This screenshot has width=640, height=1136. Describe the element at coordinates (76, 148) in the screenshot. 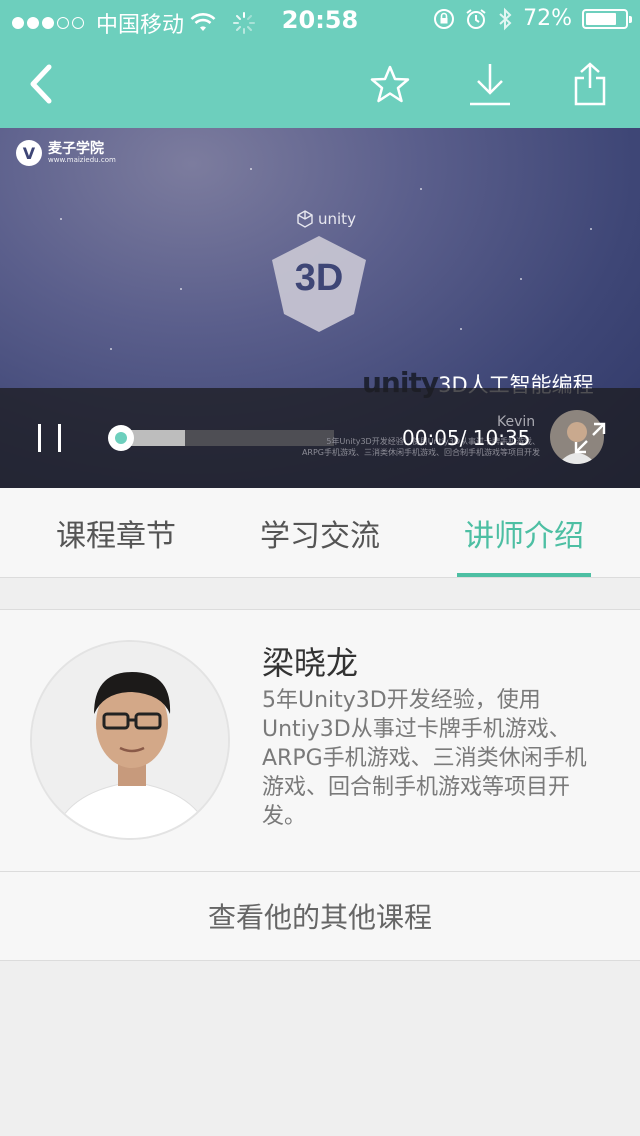

I see `brand-name: 麦子学院` at that location.